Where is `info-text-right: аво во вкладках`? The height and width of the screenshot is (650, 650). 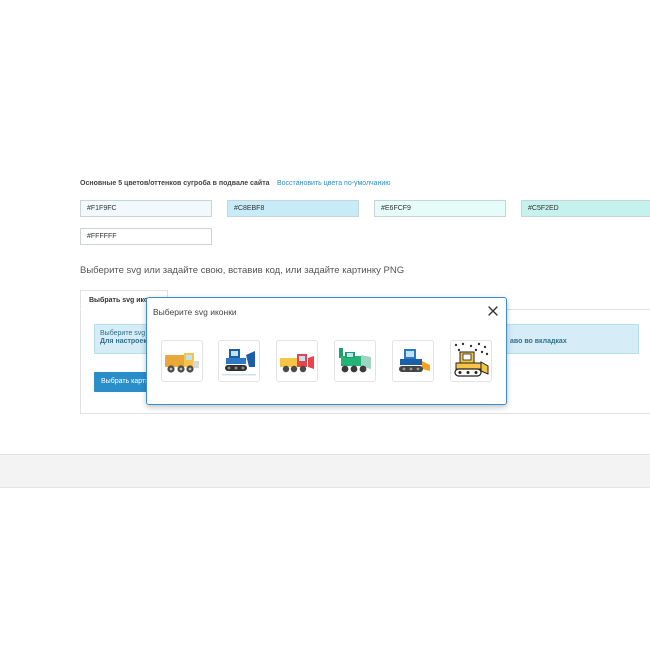 info-text-right: аво во вкладках is located at coordinates (538, 341).